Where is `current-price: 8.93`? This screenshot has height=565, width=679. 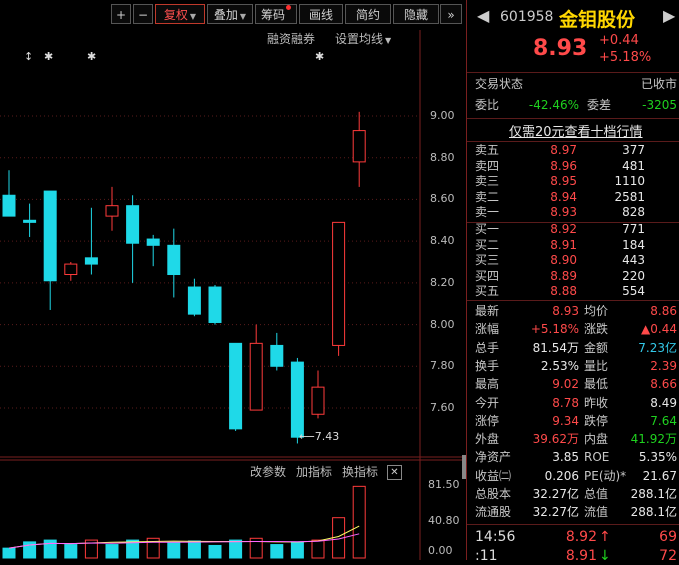
current-price: 8.93 is located at coordinates (560, 48).